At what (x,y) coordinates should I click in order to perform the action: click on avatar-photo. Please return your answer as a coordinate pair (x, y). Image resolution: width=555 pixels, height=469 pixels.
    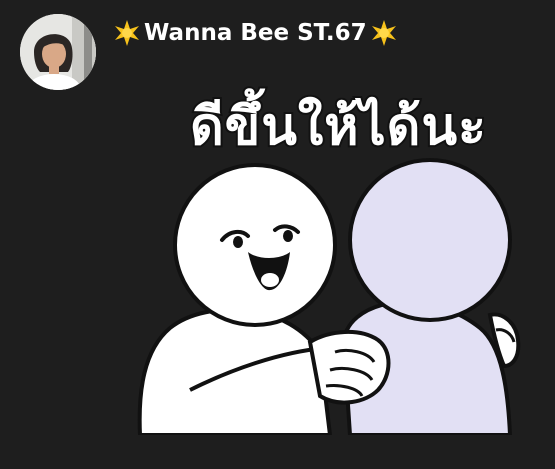
    Looking at the image, I should click on (58, 52).